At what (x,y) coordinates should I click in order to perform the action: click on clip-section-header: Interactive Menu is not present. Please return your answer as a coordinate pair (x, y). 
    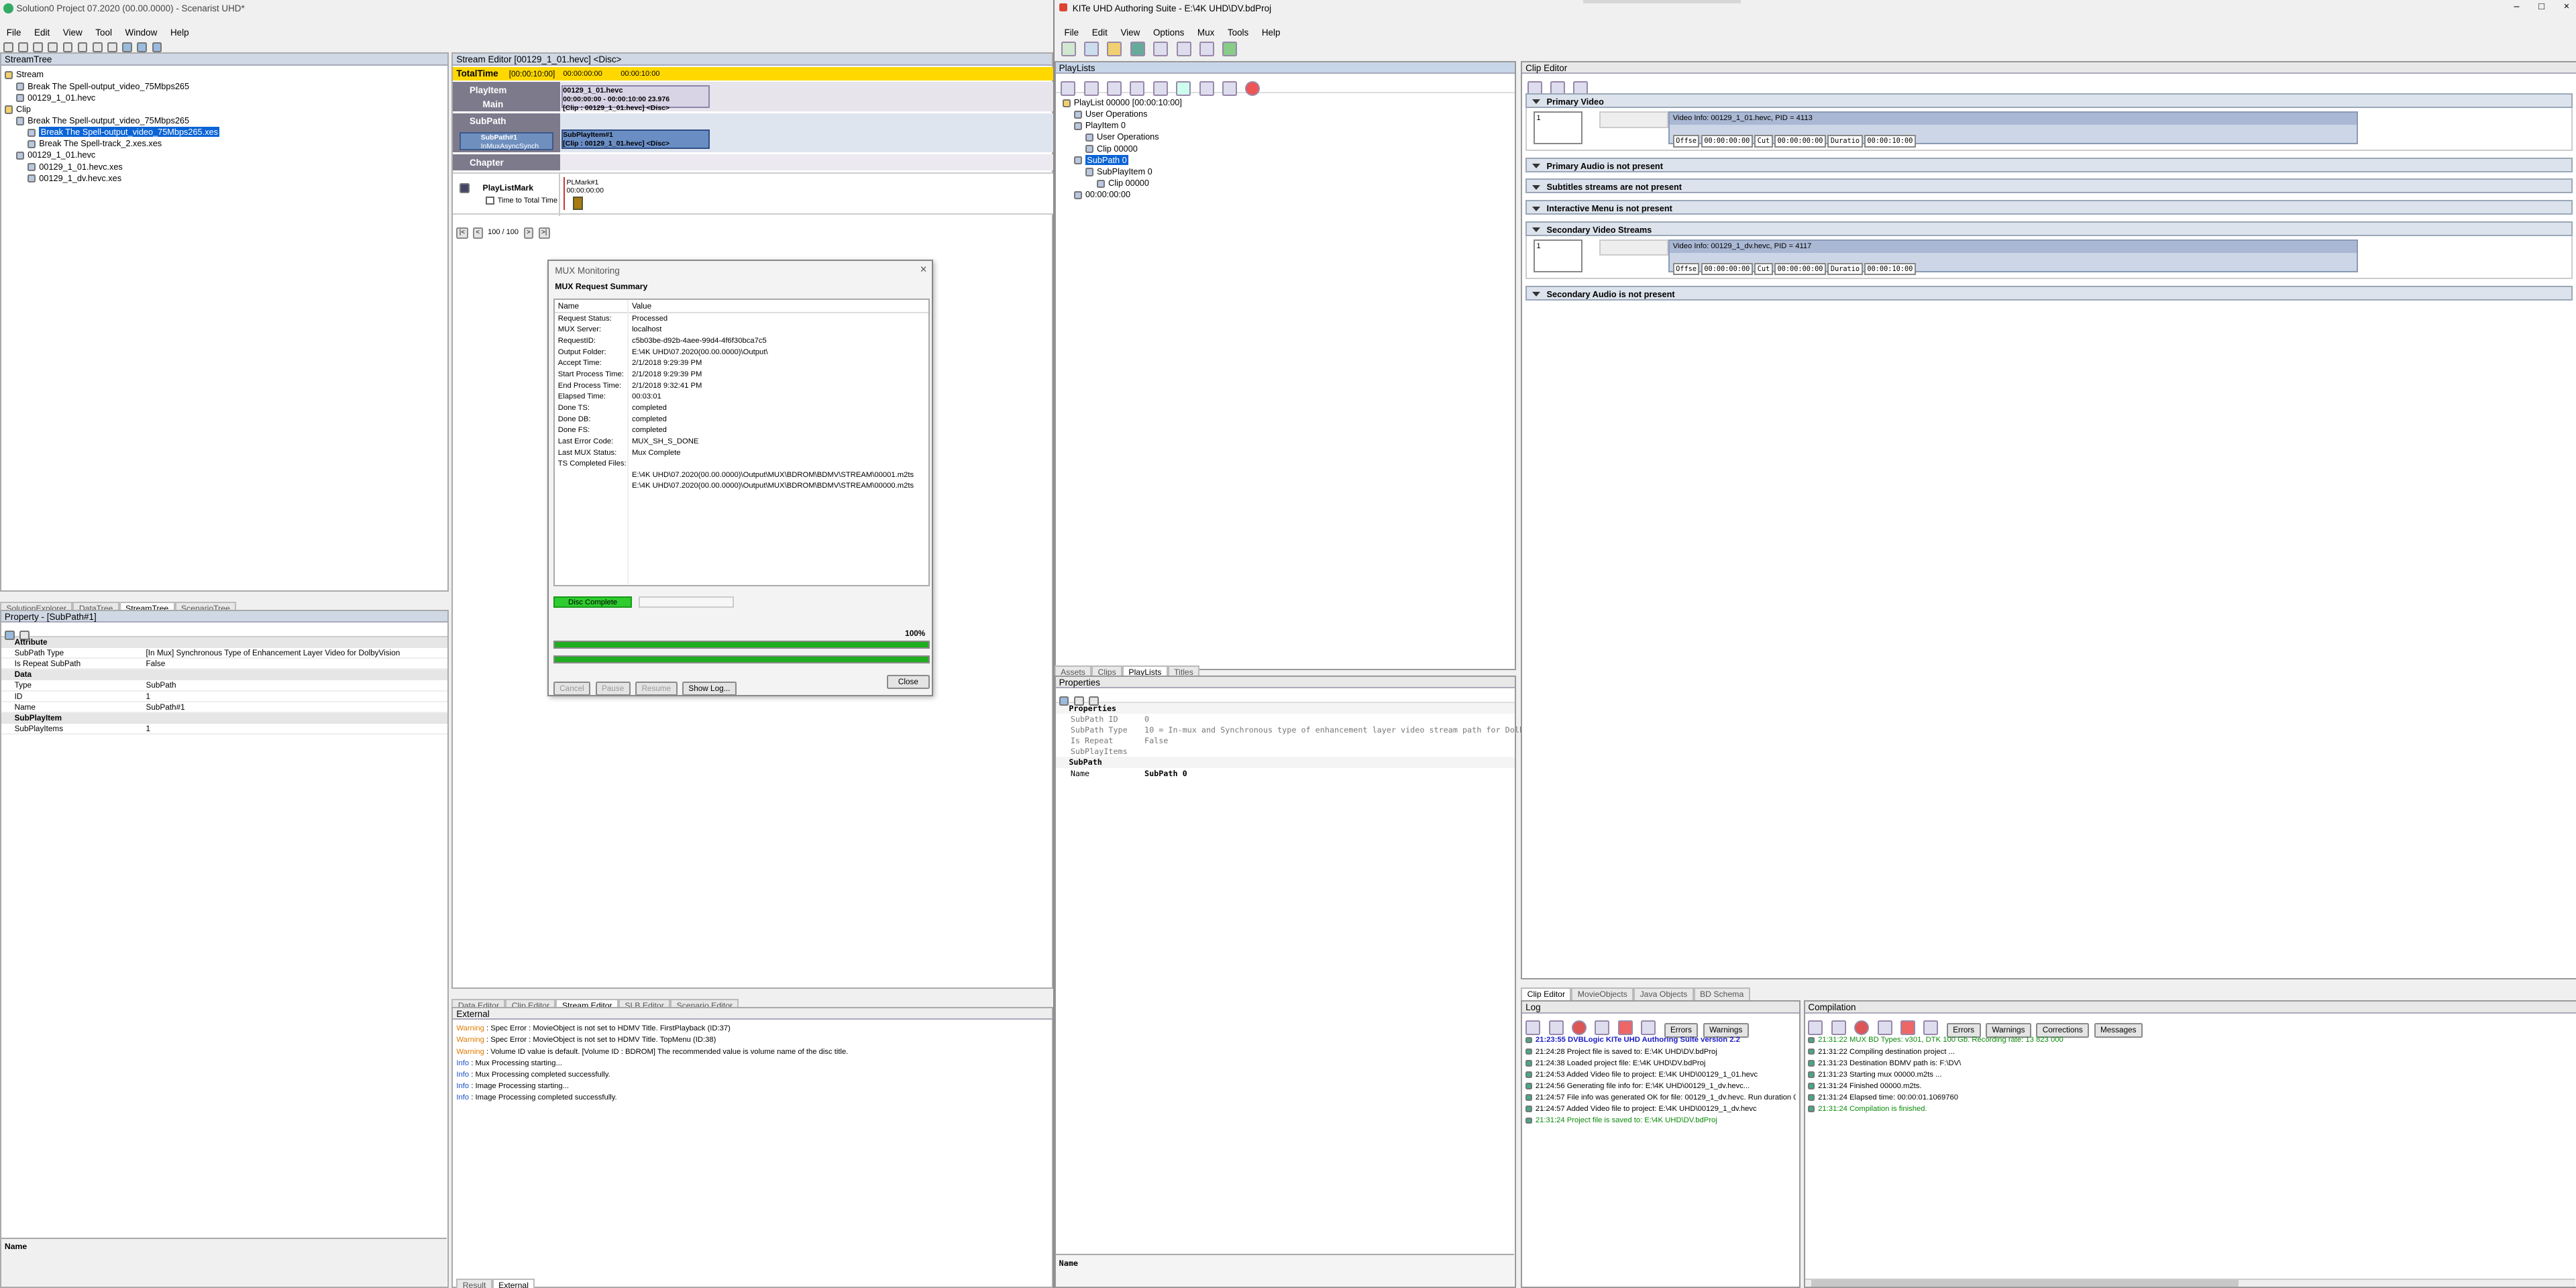
    Looking at the image, I should click on (2049, 207).